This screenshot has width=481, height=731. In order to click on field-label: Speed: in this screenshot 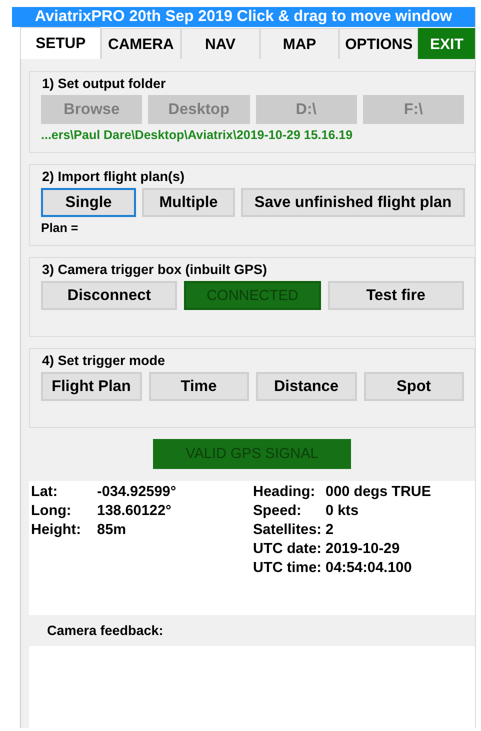, I will do `click(277, 511)`.